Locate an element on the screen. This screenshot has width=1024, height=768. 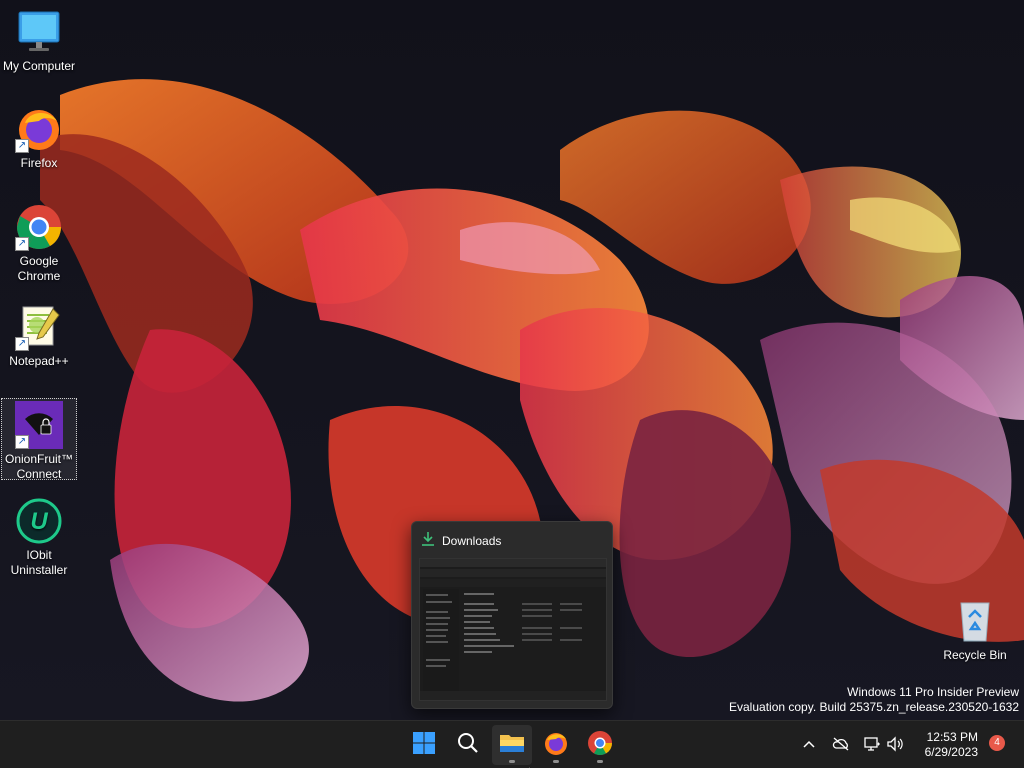
desktop-icon-google-chrome: ↗ Google Chrome is located at coordinates (39, 243).